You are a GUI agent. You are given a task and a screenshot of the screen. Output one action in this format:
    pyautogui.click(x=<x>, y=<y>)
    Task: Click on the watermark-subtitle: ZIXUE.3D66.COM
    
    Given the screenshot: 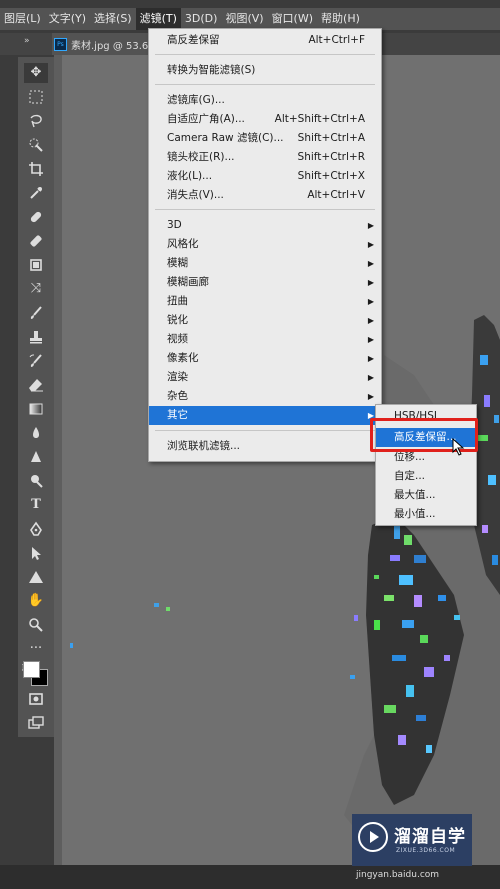 What is the action you would take?
    pyautogui.click(x=426, y=850)
    